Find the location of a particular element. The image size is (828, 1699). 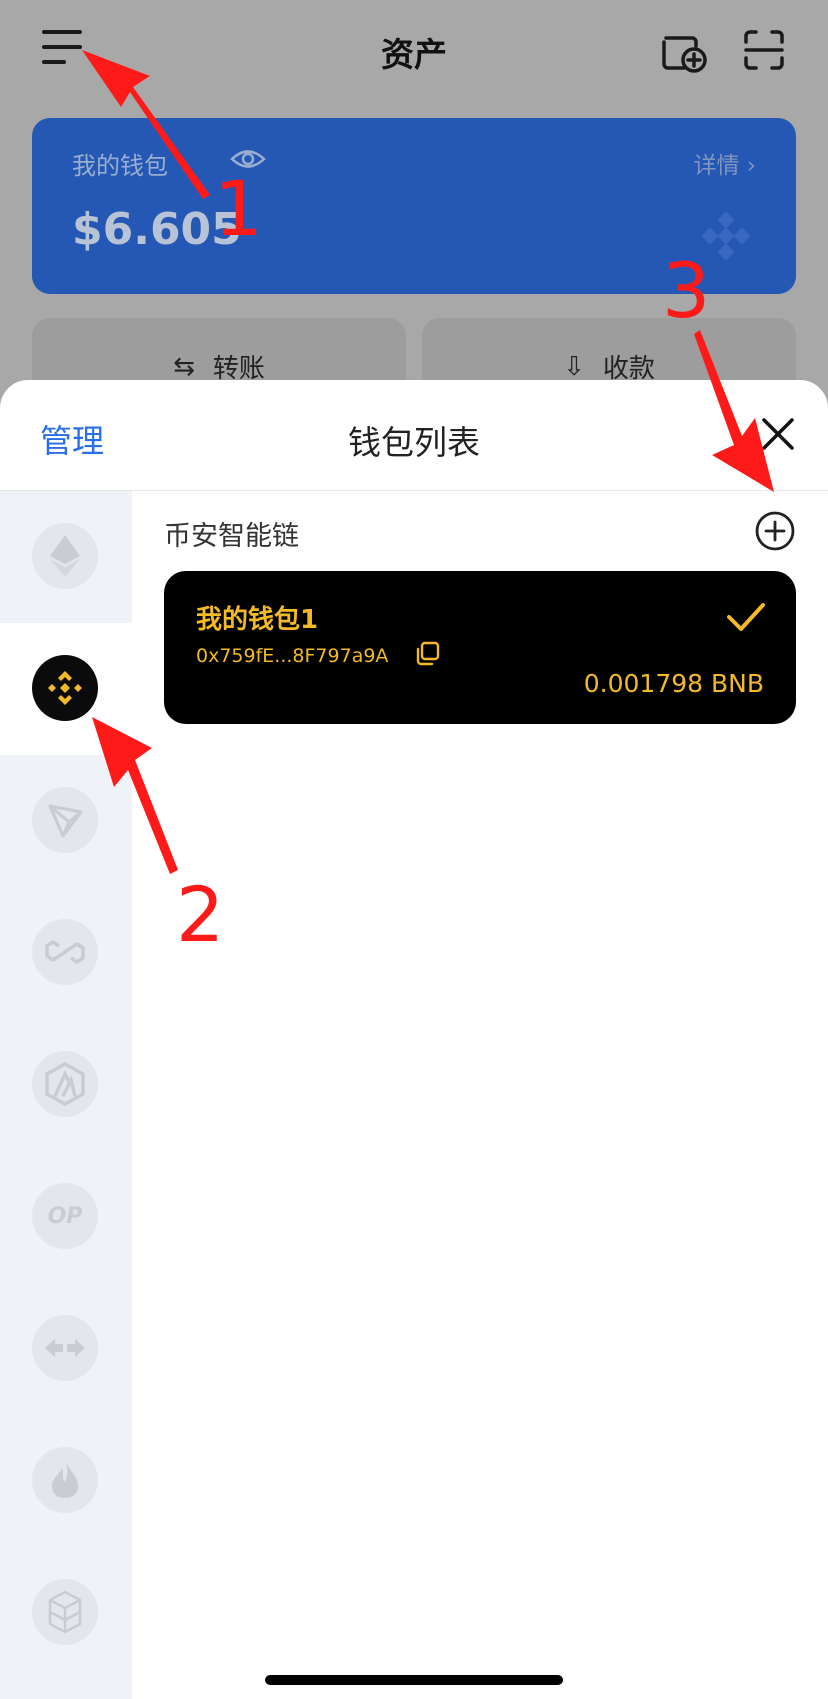

transfer-icon: ⇆ is located at coordinates (184, 366).